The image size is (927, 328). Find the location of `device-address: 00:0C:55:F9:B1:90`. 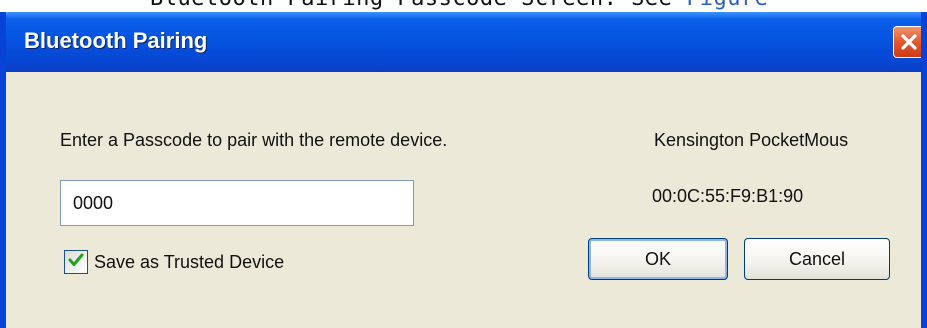

device-address: 00:0C:55:F9:B1:90 is located at coordinates (728, 196).